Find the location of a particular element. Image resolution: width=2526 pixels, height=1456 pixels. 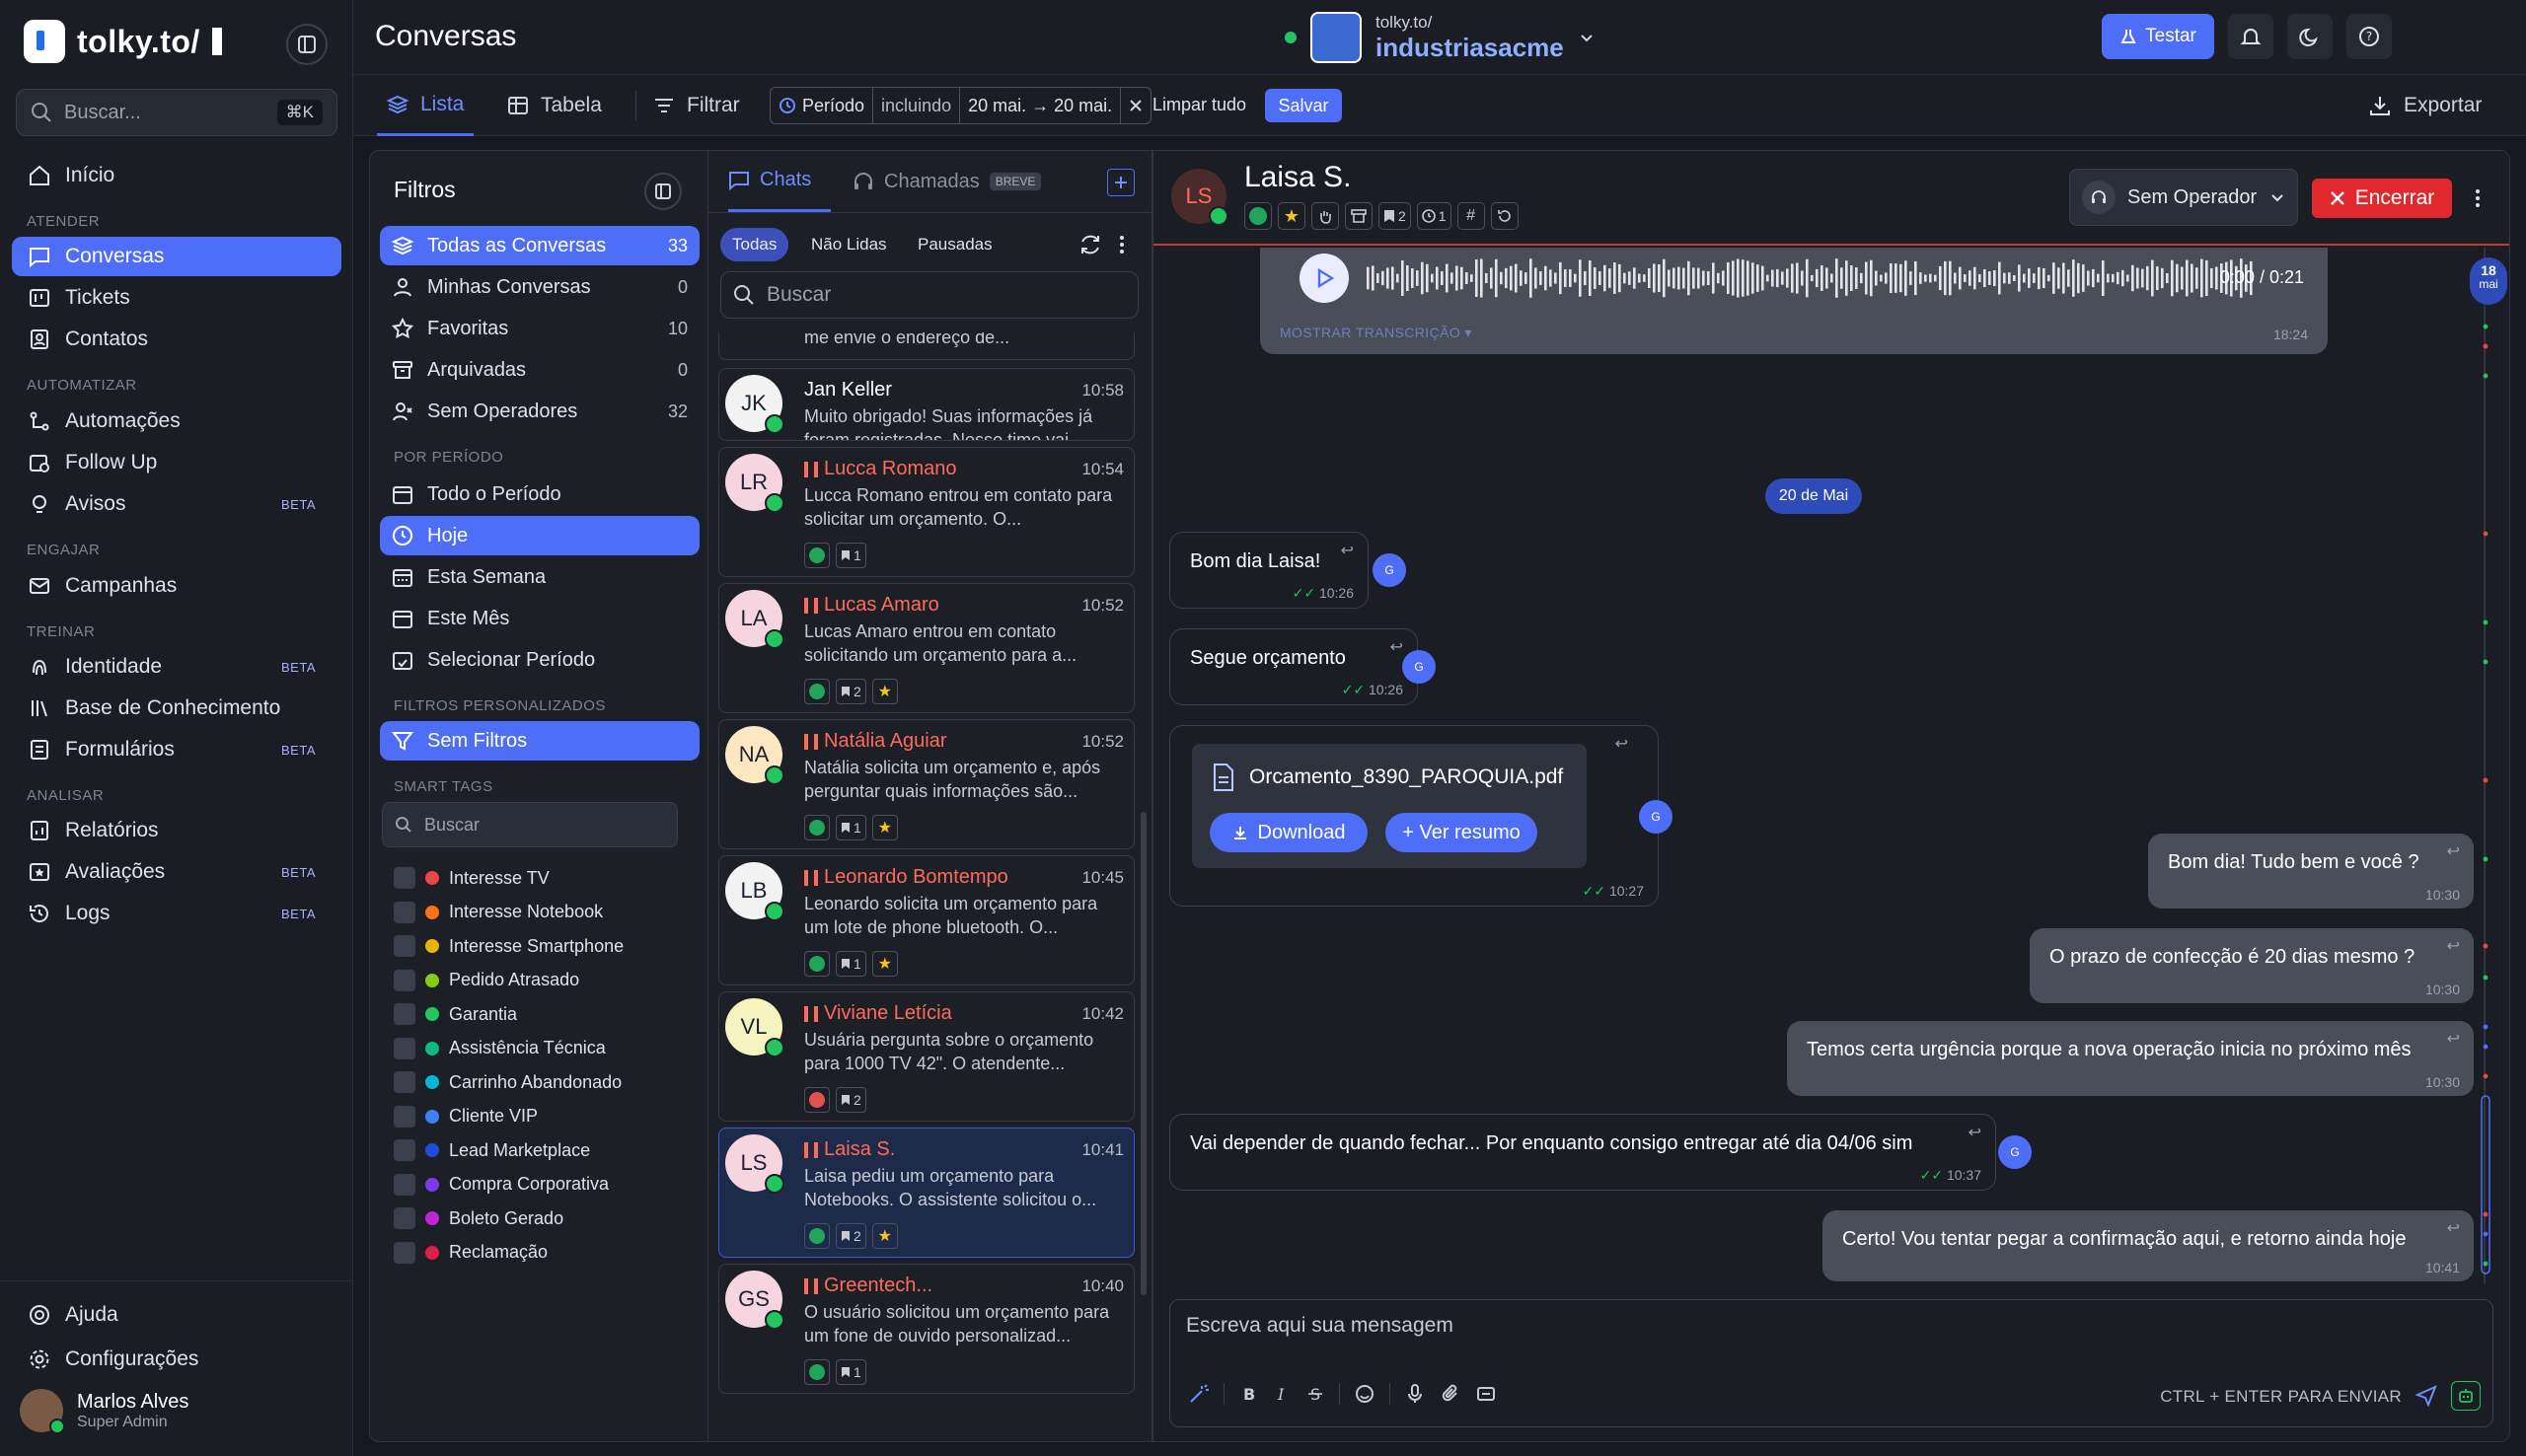

testar-button: Testar is located at coordinates (2158, 36).